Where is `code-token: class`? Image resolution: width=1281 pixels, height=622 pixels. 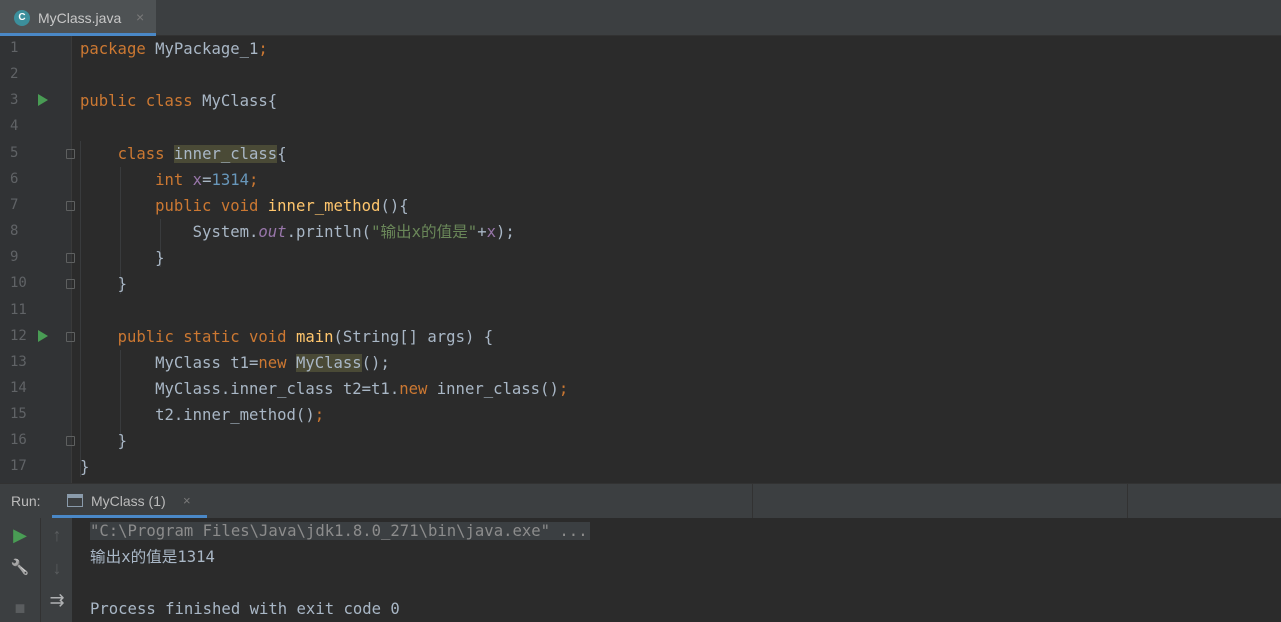 code-token: class is located at coordinates (145, 153).